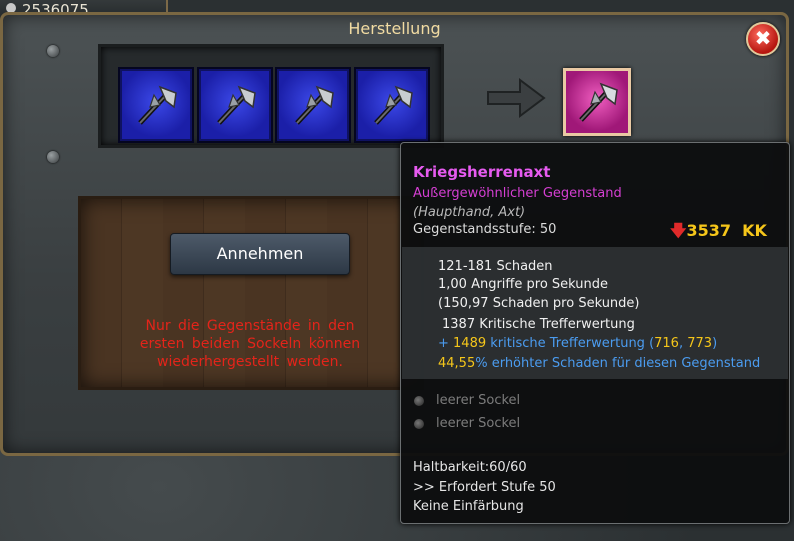  I want to click on combat-rating-compare: 🡇3537 KK, so click(718, 233).